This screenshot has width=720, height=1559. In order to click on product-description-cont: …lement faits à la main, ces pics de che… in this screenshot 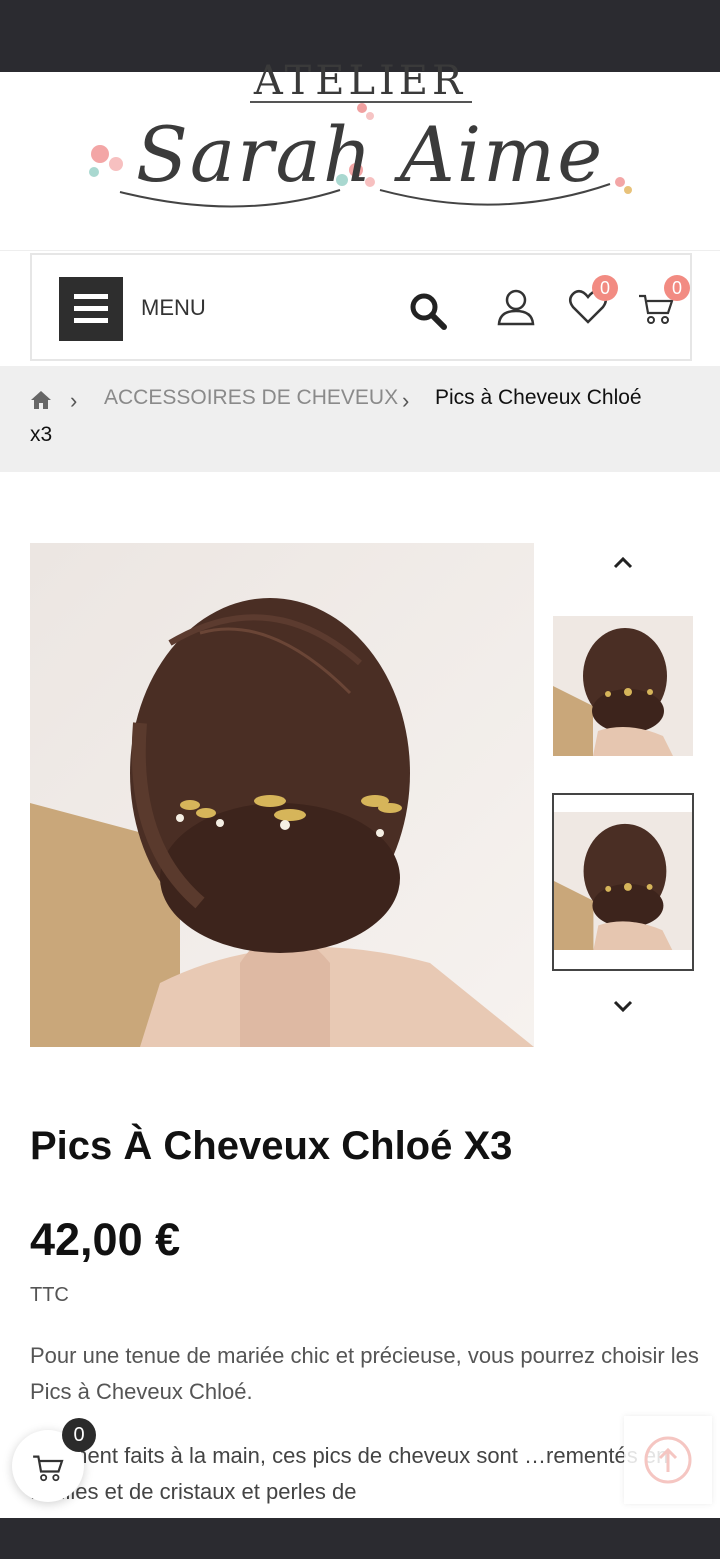, I will do `click(349, 1473)`.